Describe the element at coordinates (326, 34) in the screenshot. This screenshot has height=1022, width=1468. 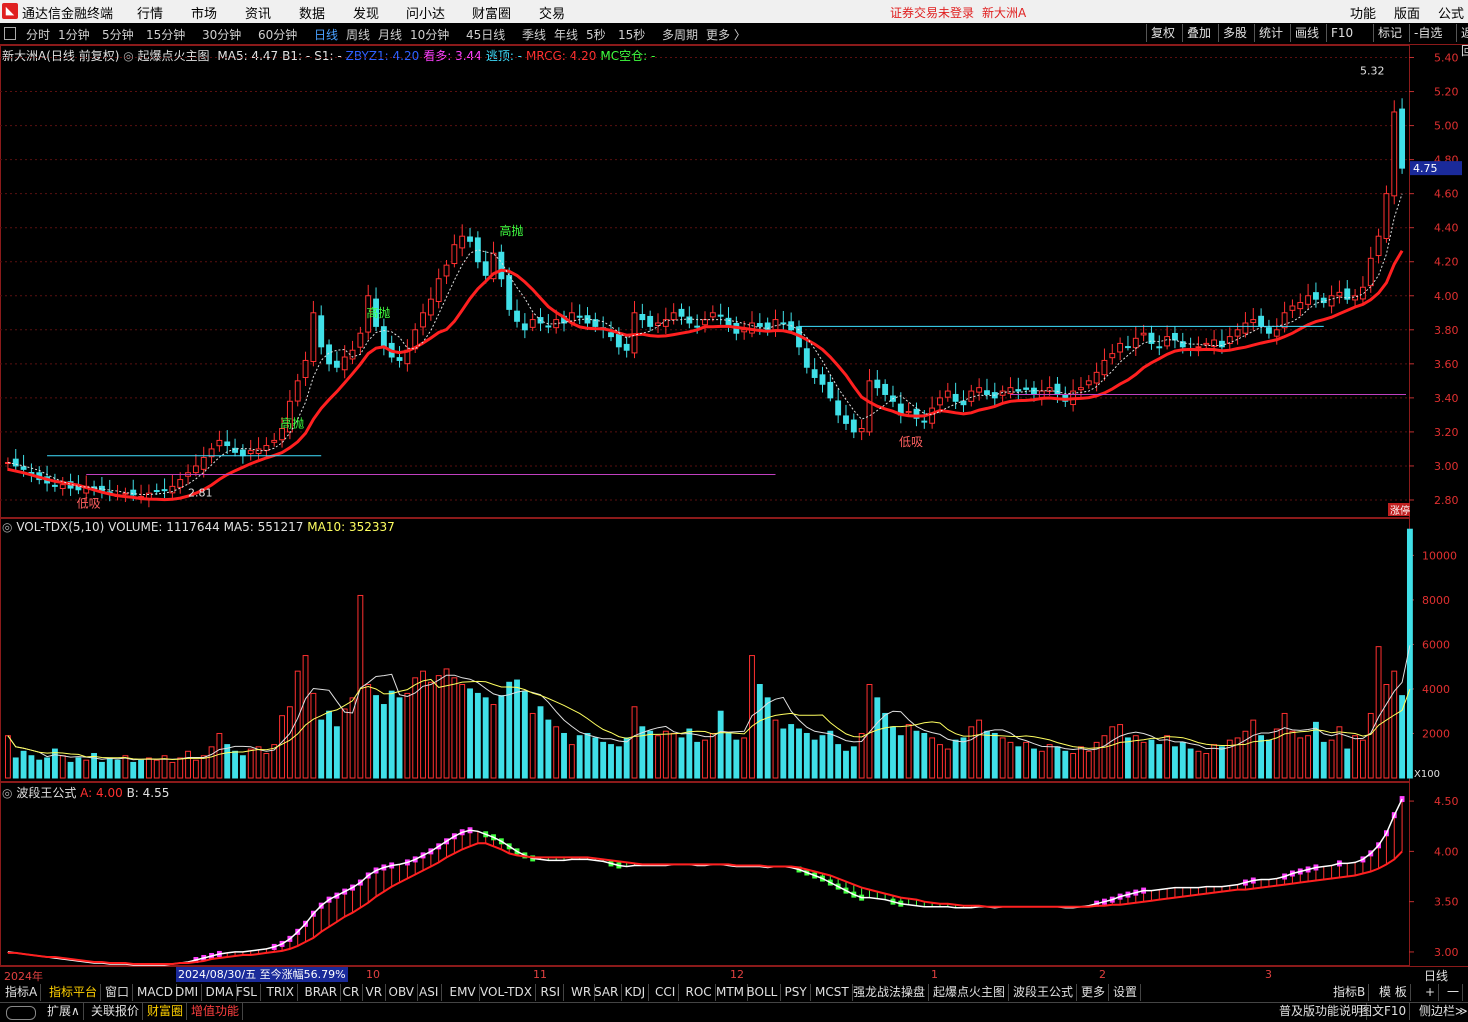
I see `period-tab-6: 日线` at that location.